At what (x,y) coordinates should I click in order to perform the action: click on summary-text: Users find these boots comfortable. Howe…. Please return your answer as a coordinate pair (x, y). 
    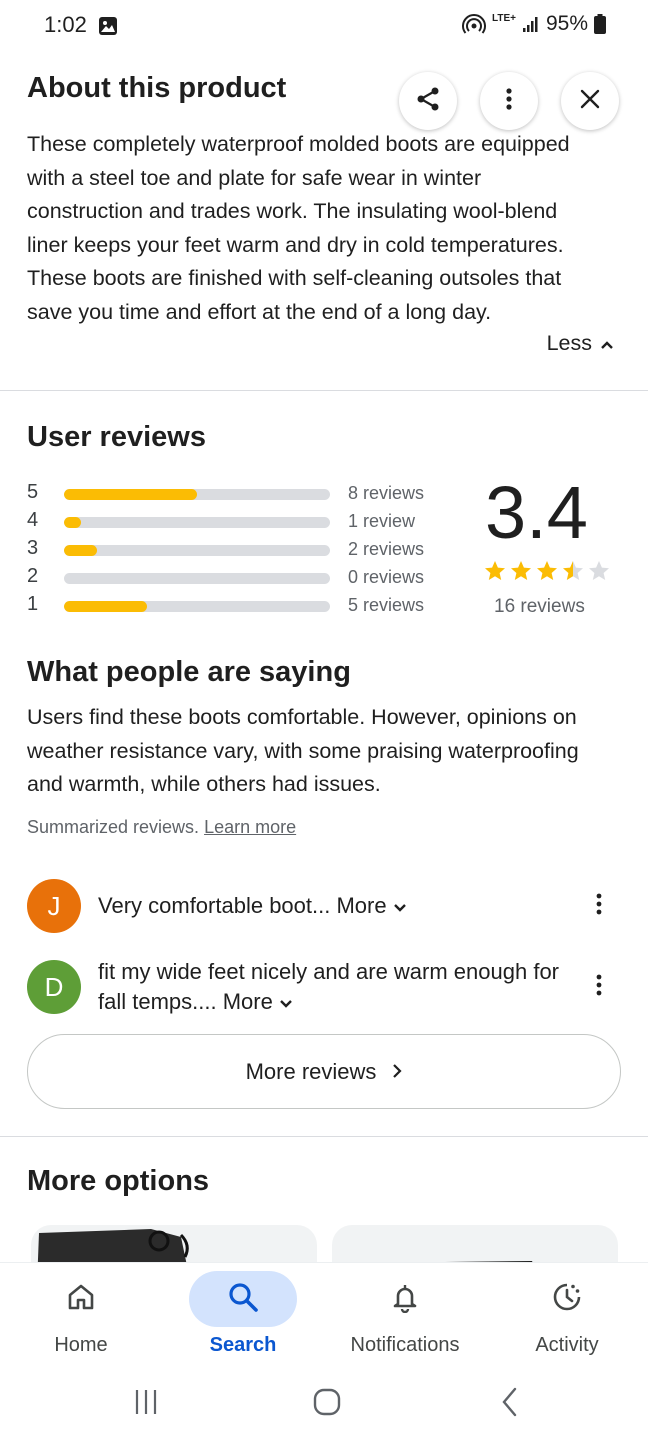
    Looking at the image, I should click on (303, 751).